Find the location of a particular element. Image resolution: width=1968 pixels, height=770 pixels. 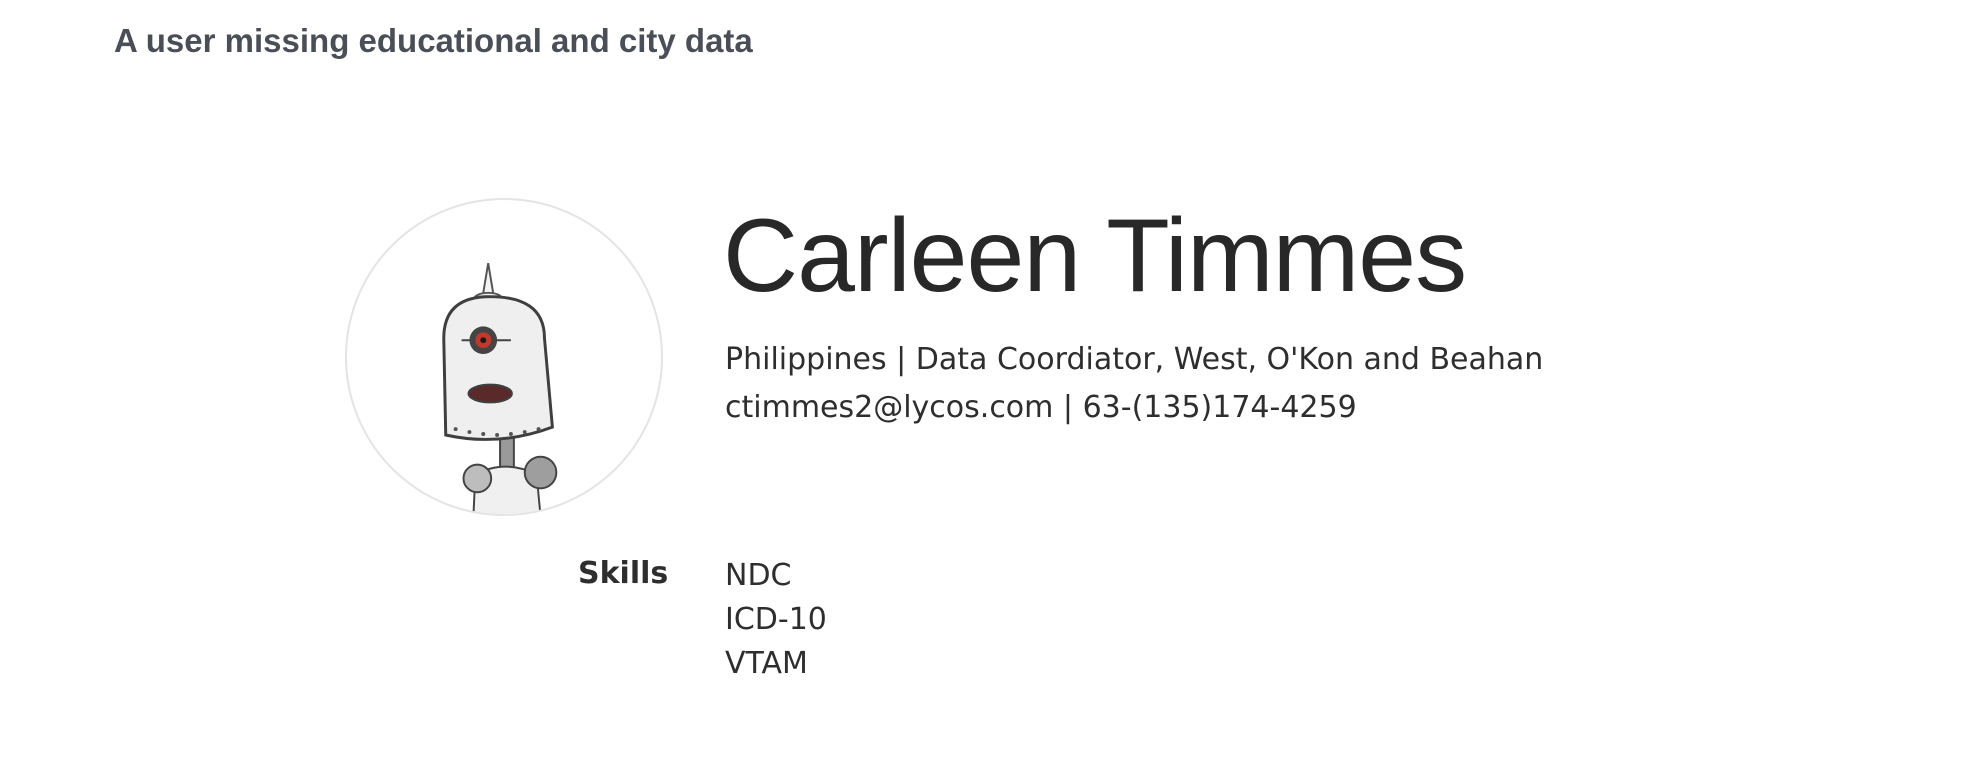

skills-list: NDC ICD-10 VTAM is located at coordinates (776, 622).